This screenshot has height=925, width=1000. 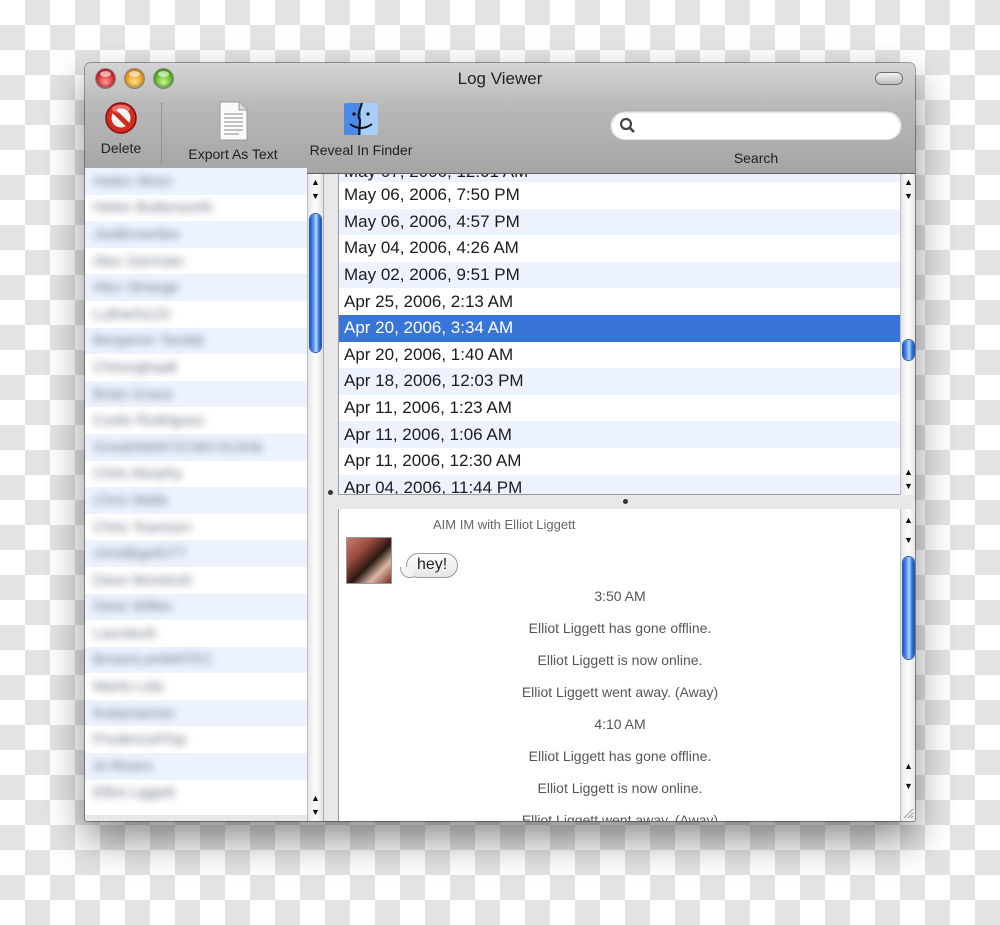 What do you see at coordinates (620, 484) in the screenshot?
I see `log-date-row: Apr 04, 2006, 11:44 PM` at bounding box center [620, 484].